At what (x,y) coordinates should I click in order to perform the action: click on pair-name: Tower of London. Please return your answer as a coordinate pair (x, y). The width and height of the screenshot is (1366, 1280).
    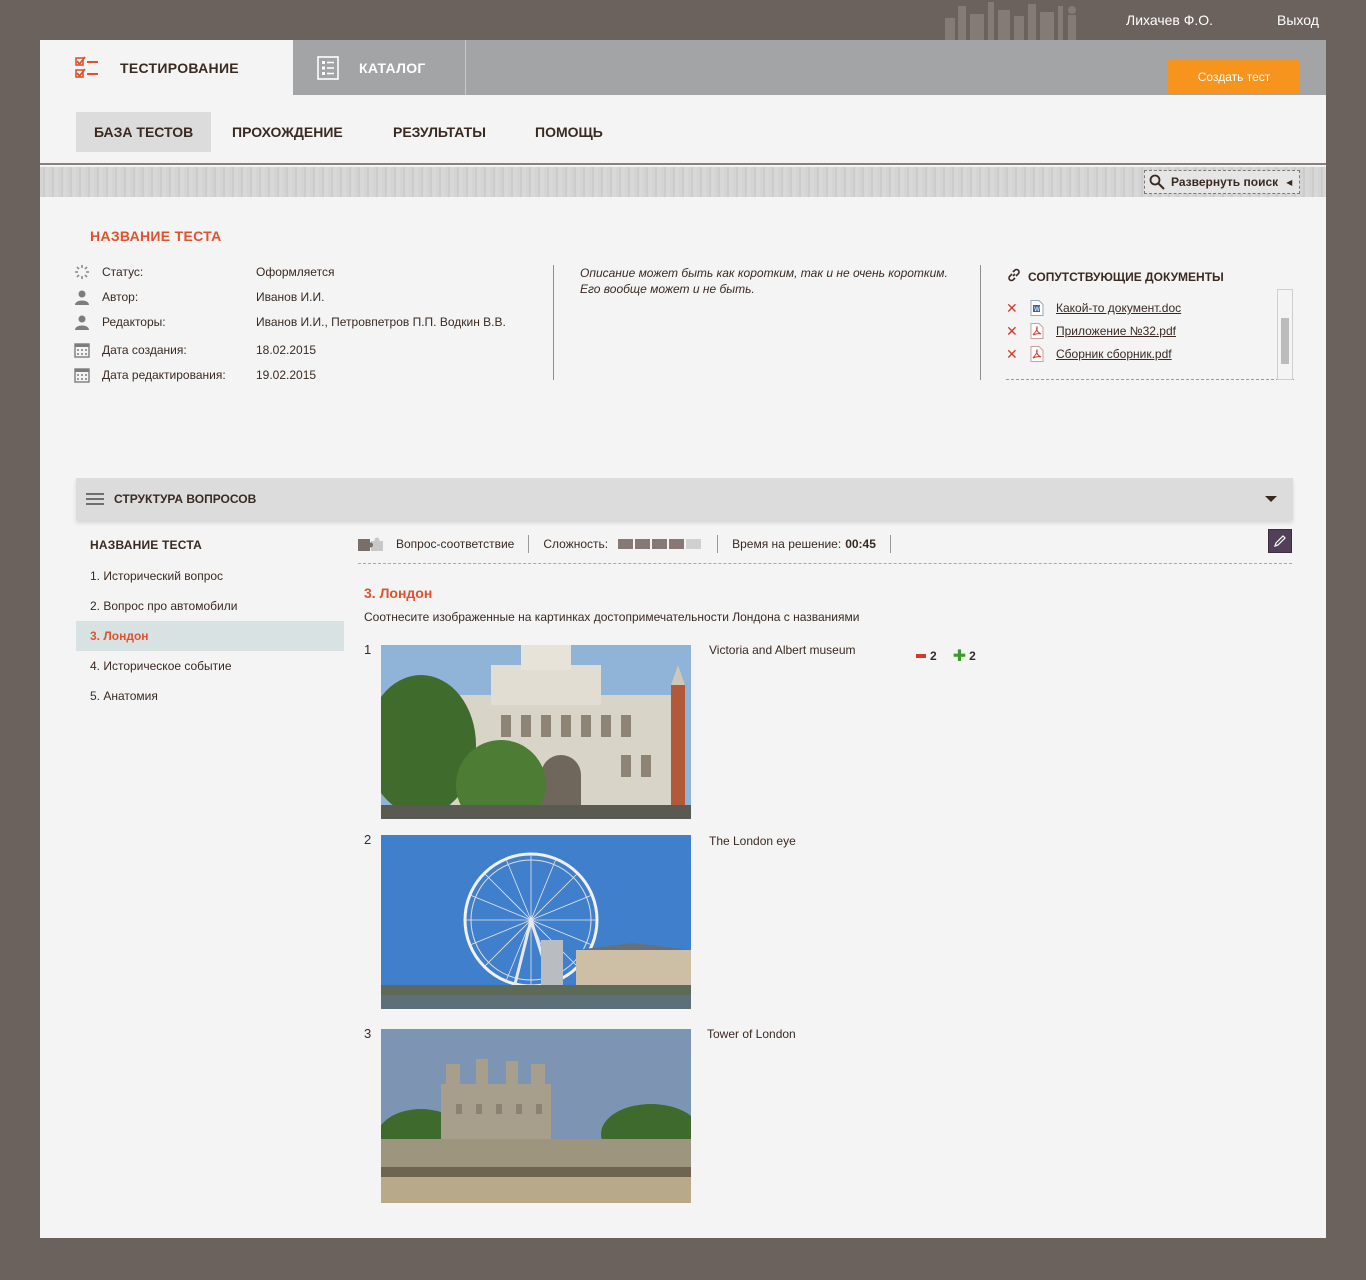
    Looking at the image, I should click on (751, 1034).